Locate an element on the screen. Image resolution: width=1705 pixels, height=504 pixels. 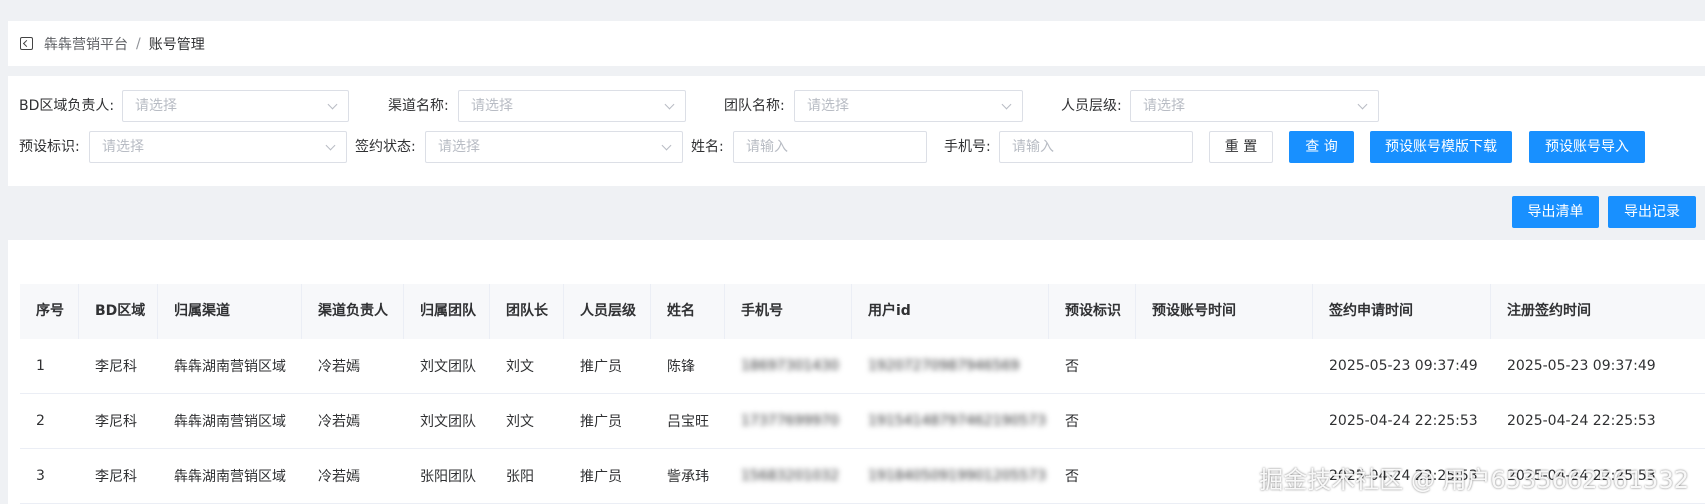
breadcrumb-bar: 犇犇营销平台 / 账号管理 is located at coordinates (856, 43).